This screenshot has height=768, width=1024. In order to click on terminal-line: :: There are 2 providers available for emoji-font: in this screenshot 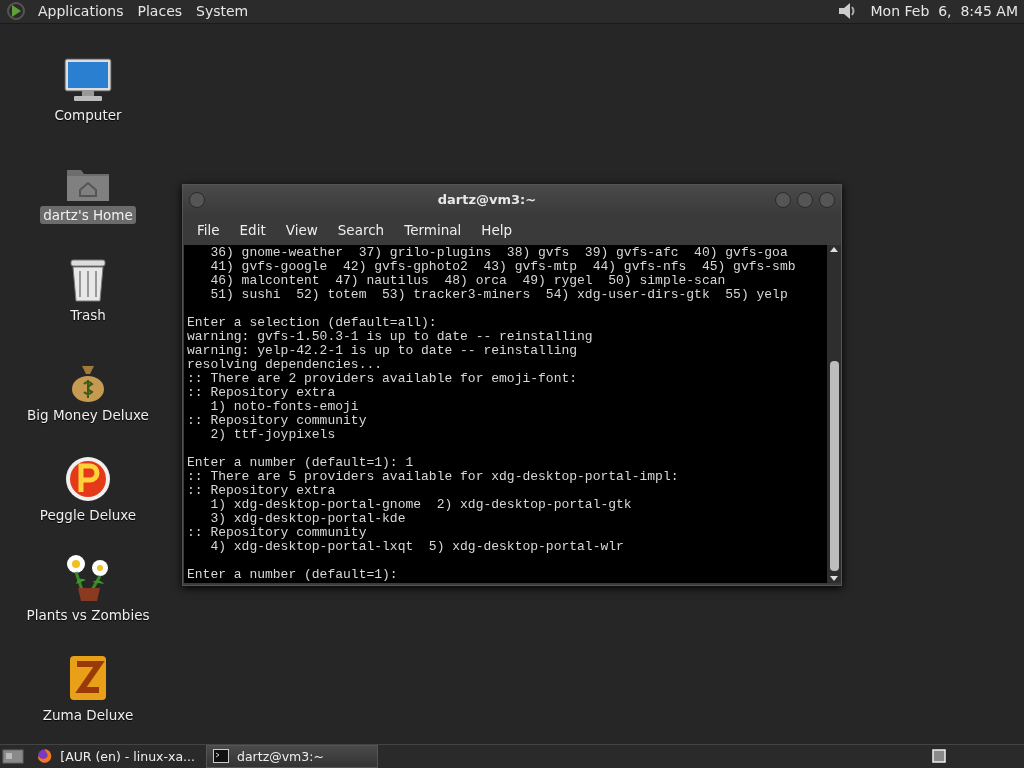, I will do `click(383, 378)`.